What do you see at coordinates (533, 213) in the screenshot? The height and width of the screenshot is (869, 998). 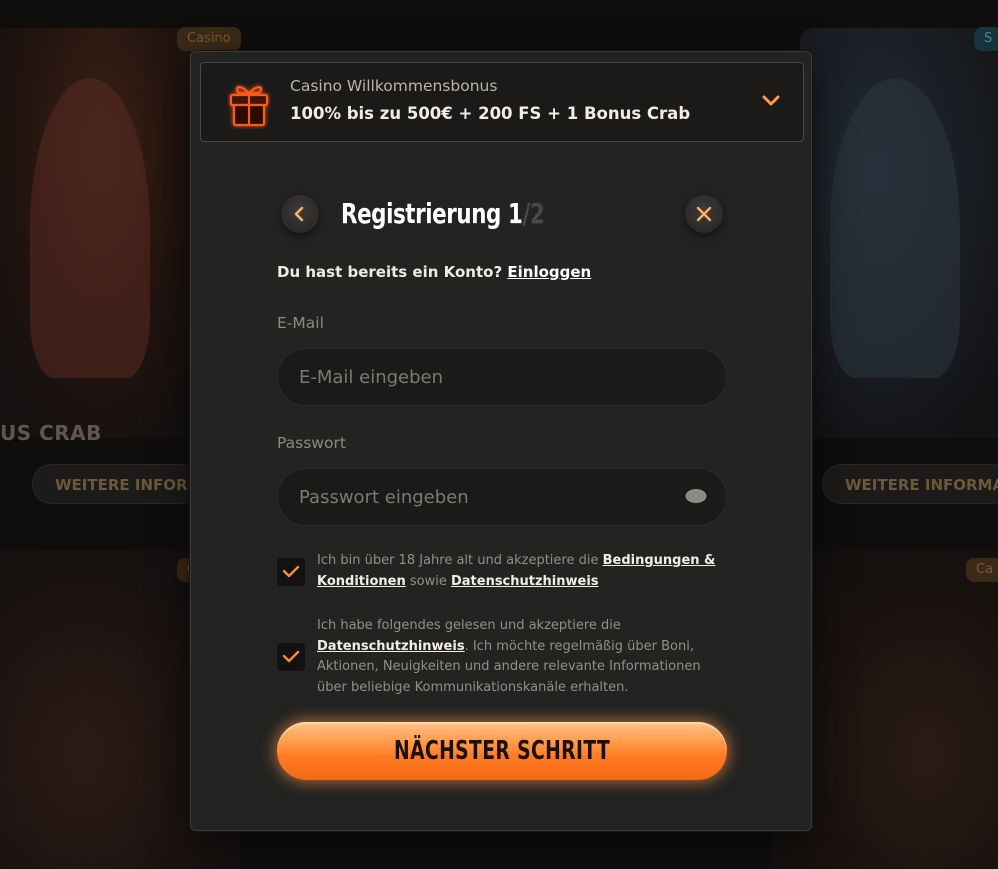 I see `step-total: /2` at bounding box center [533, 213].